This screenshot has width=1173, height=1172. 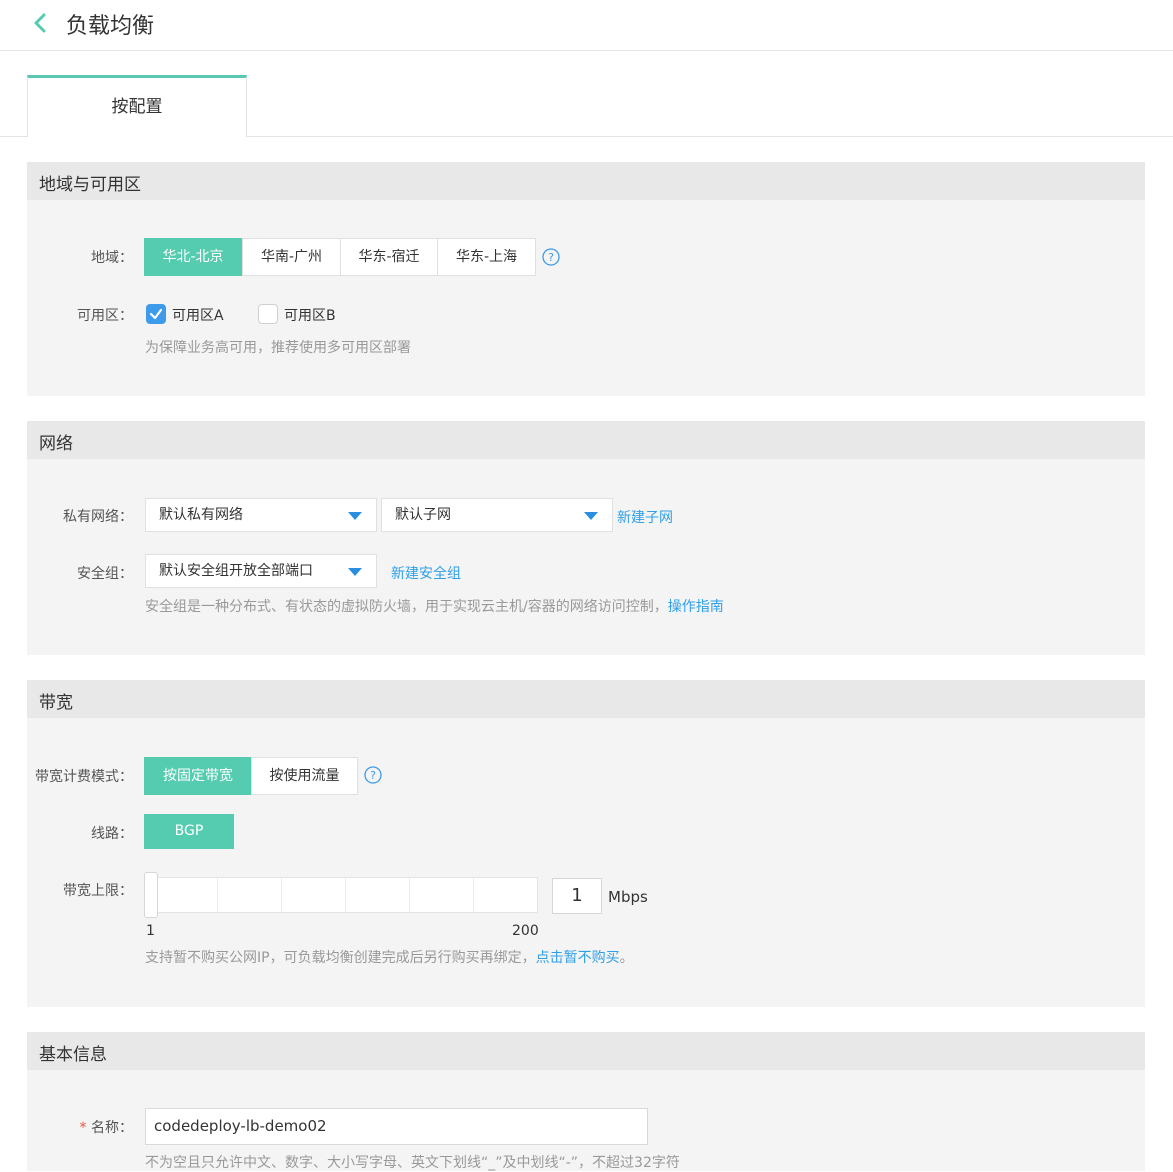 What do you see at coordinates (578, 958) in the screenshot?
I see `no-buy-link: 点击暂不购买` at bounding box center [578, 958].